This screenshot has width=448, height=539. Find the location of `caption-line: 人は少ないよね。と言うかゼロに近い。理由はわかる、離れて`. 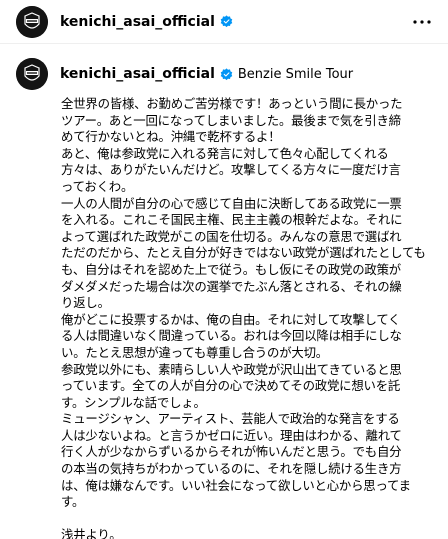

caption-line: 人は少ないよね。と言うかゼロに近い。理由はわかる、離れて is located at coordinates (231, 435).